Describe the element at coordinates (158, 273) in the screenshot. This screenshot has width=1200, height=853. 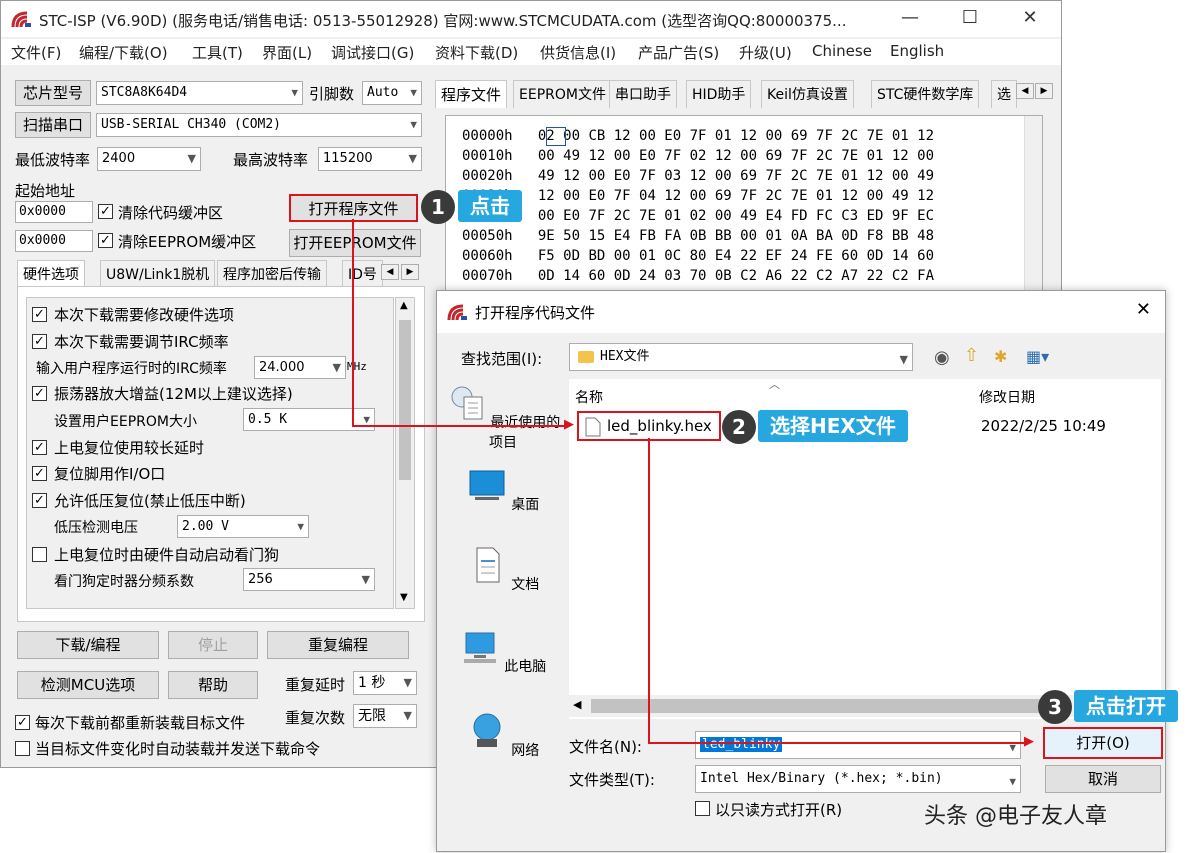
I see `tab-u8w-offline: U8W/Link1脱机` at that location.